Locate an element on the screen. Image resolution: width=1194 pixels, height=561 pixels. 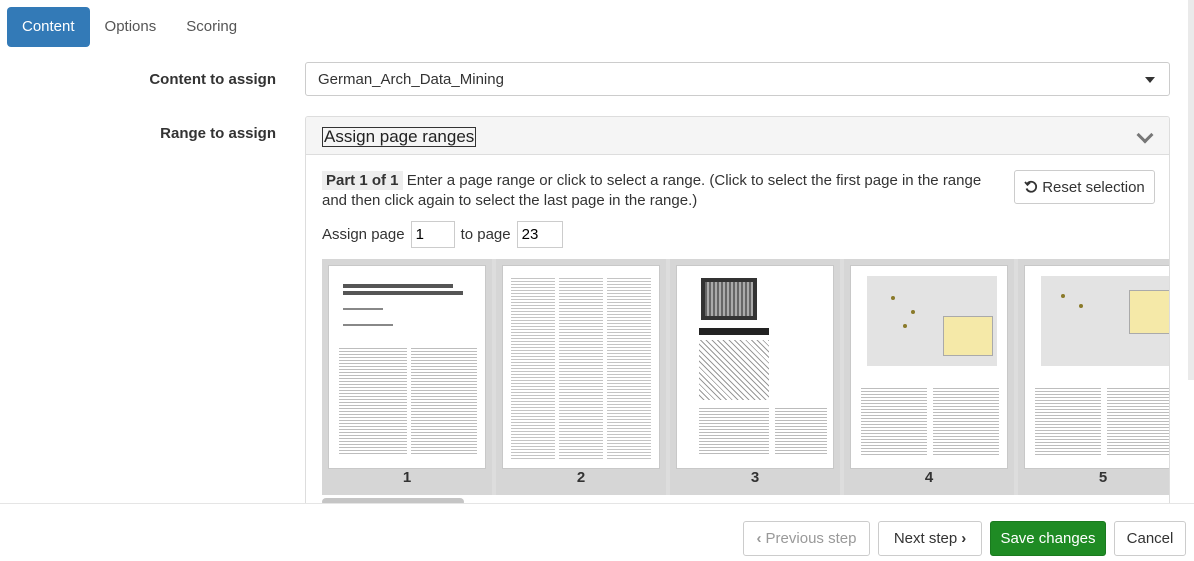
save-changes-button: Save changes is located at coordinates (1048, 538).